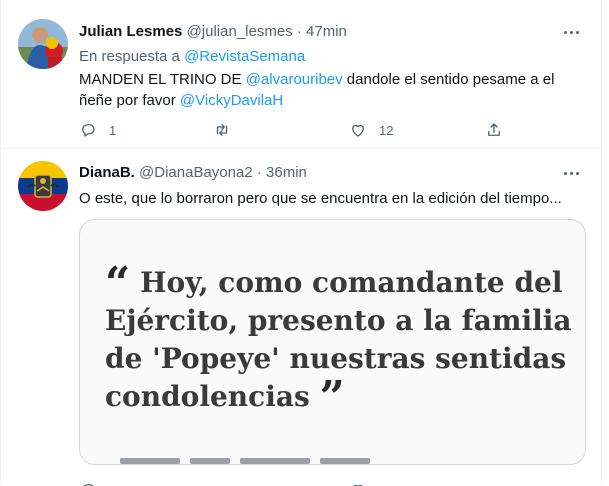  I want to click on timestamp: 47min, so click(326, 31).